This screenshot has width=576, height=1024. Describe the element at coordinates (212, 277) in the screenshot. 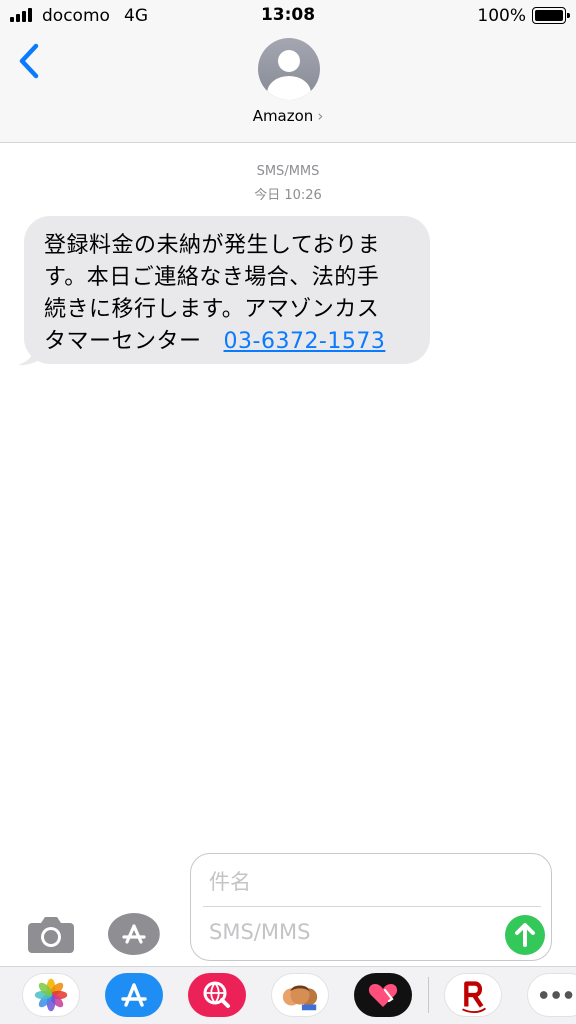

I see `message-line: す。本日ご連絡なき場合、法的手` at that location.